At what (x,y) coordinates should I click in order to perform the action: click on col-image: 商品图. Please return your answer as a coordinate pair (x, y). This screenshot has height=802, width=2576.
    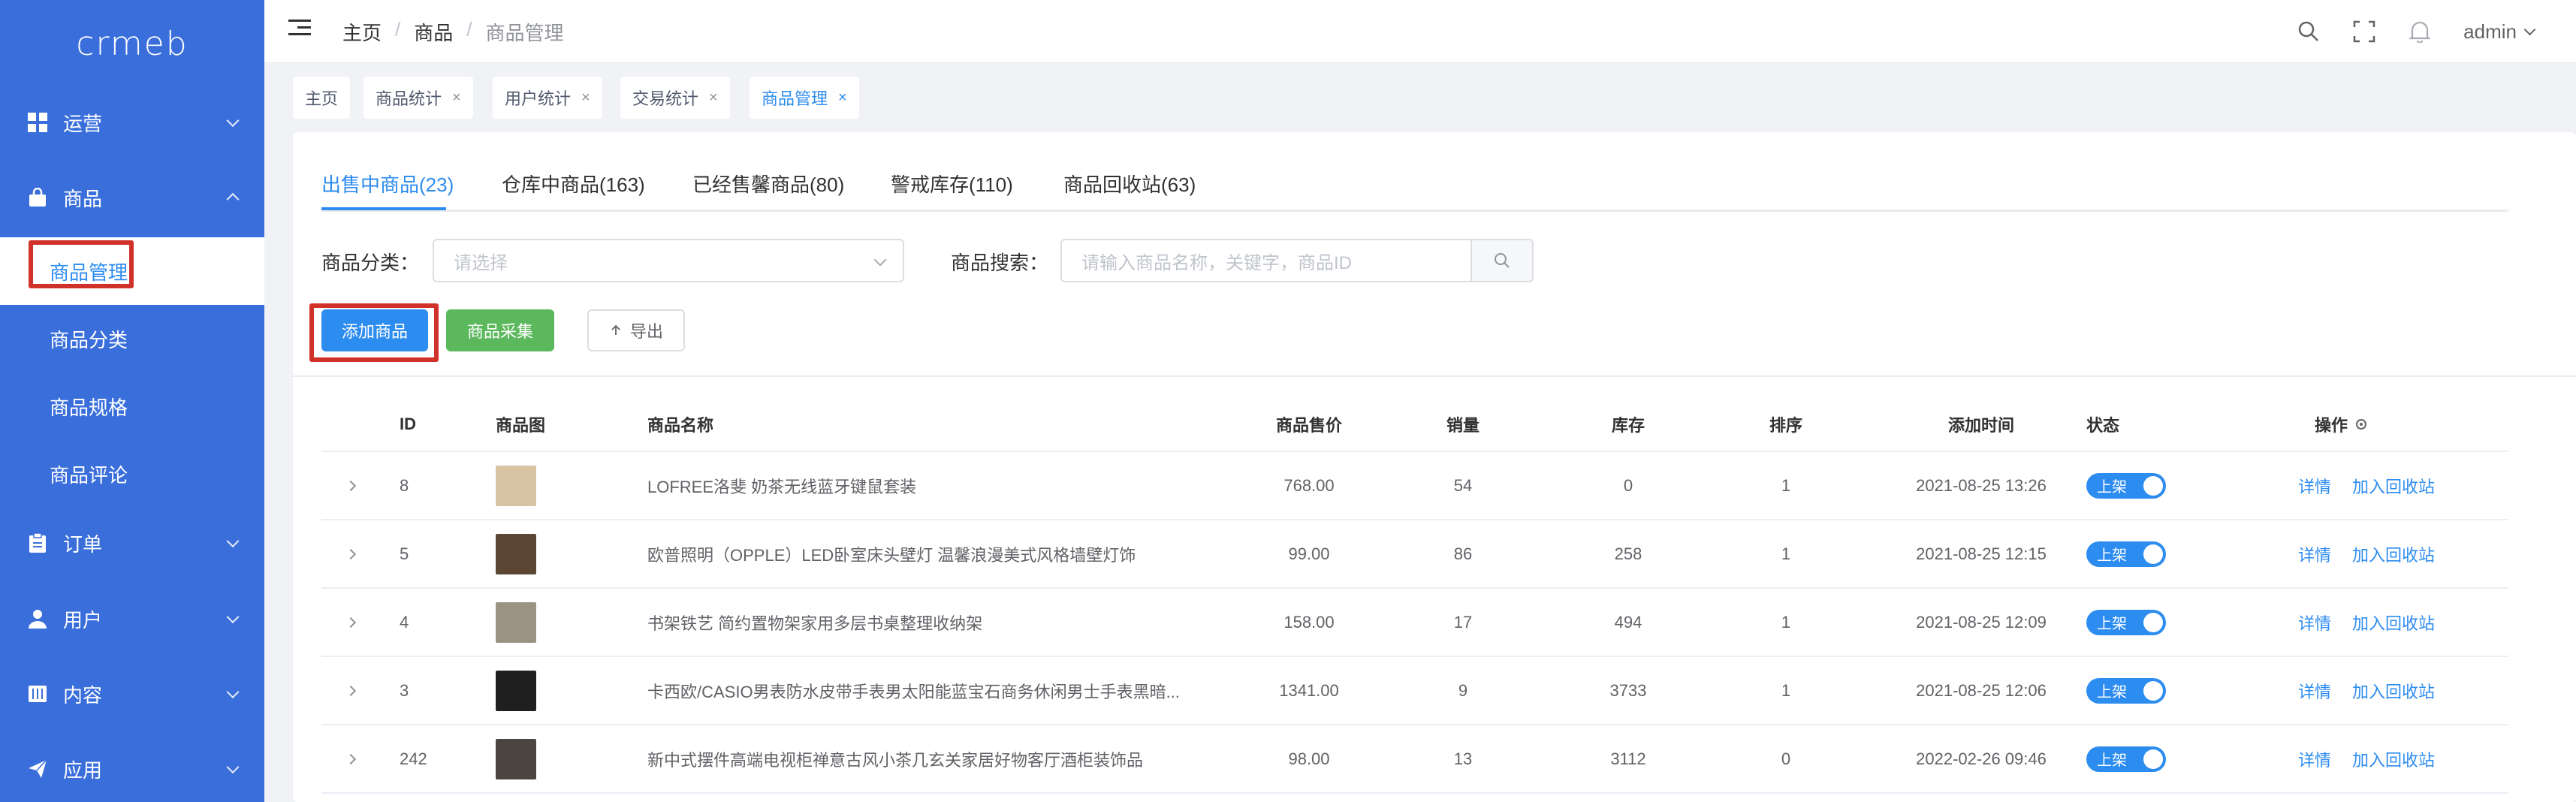
    Looking at the image, I should click on (521, 425).